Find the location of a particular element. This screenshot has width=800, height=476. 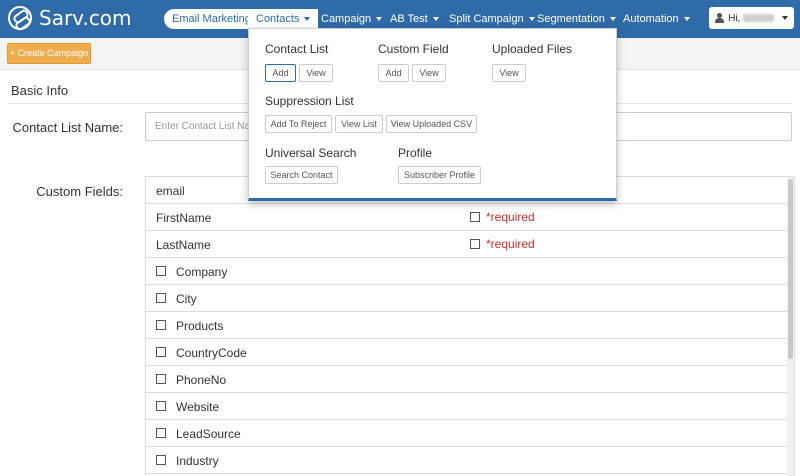

suppression-list-heading: Suppression List is located at coordinates (309, 101).